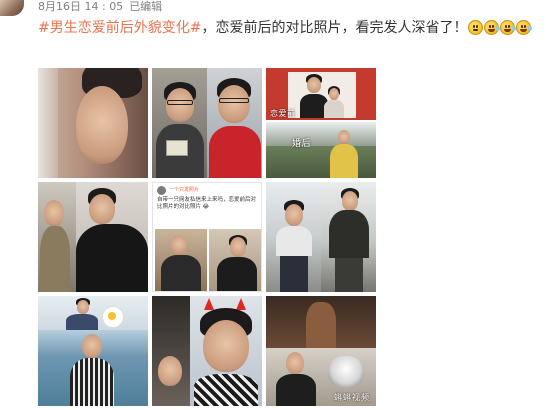 The image size is (546, 410). What do you see at coordinates (348, 237) in the screenshot?
I see `photo-6-after` at bounding box center [348, 237].